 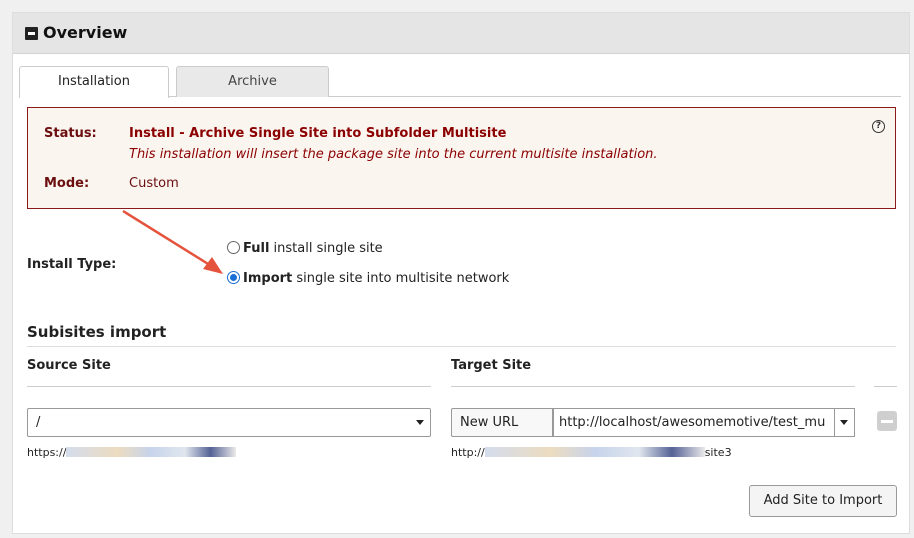 I want to click on panel-header: Overview, so click(x=461, y=33).